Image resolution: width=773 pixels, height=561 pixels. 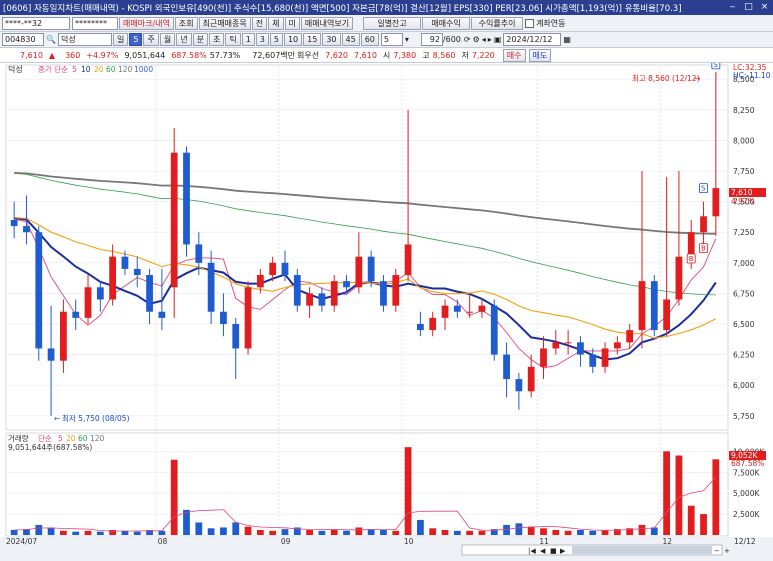 I want to click on search-icon: 🔍, so click(x=51, y=39).